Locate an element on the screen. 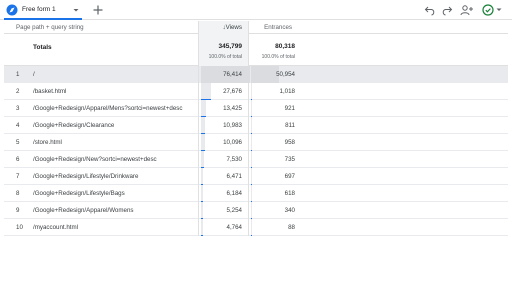 This screenshot has height=294, width=512. row-page-path: /basket.html is located at coordinates (49, 91).